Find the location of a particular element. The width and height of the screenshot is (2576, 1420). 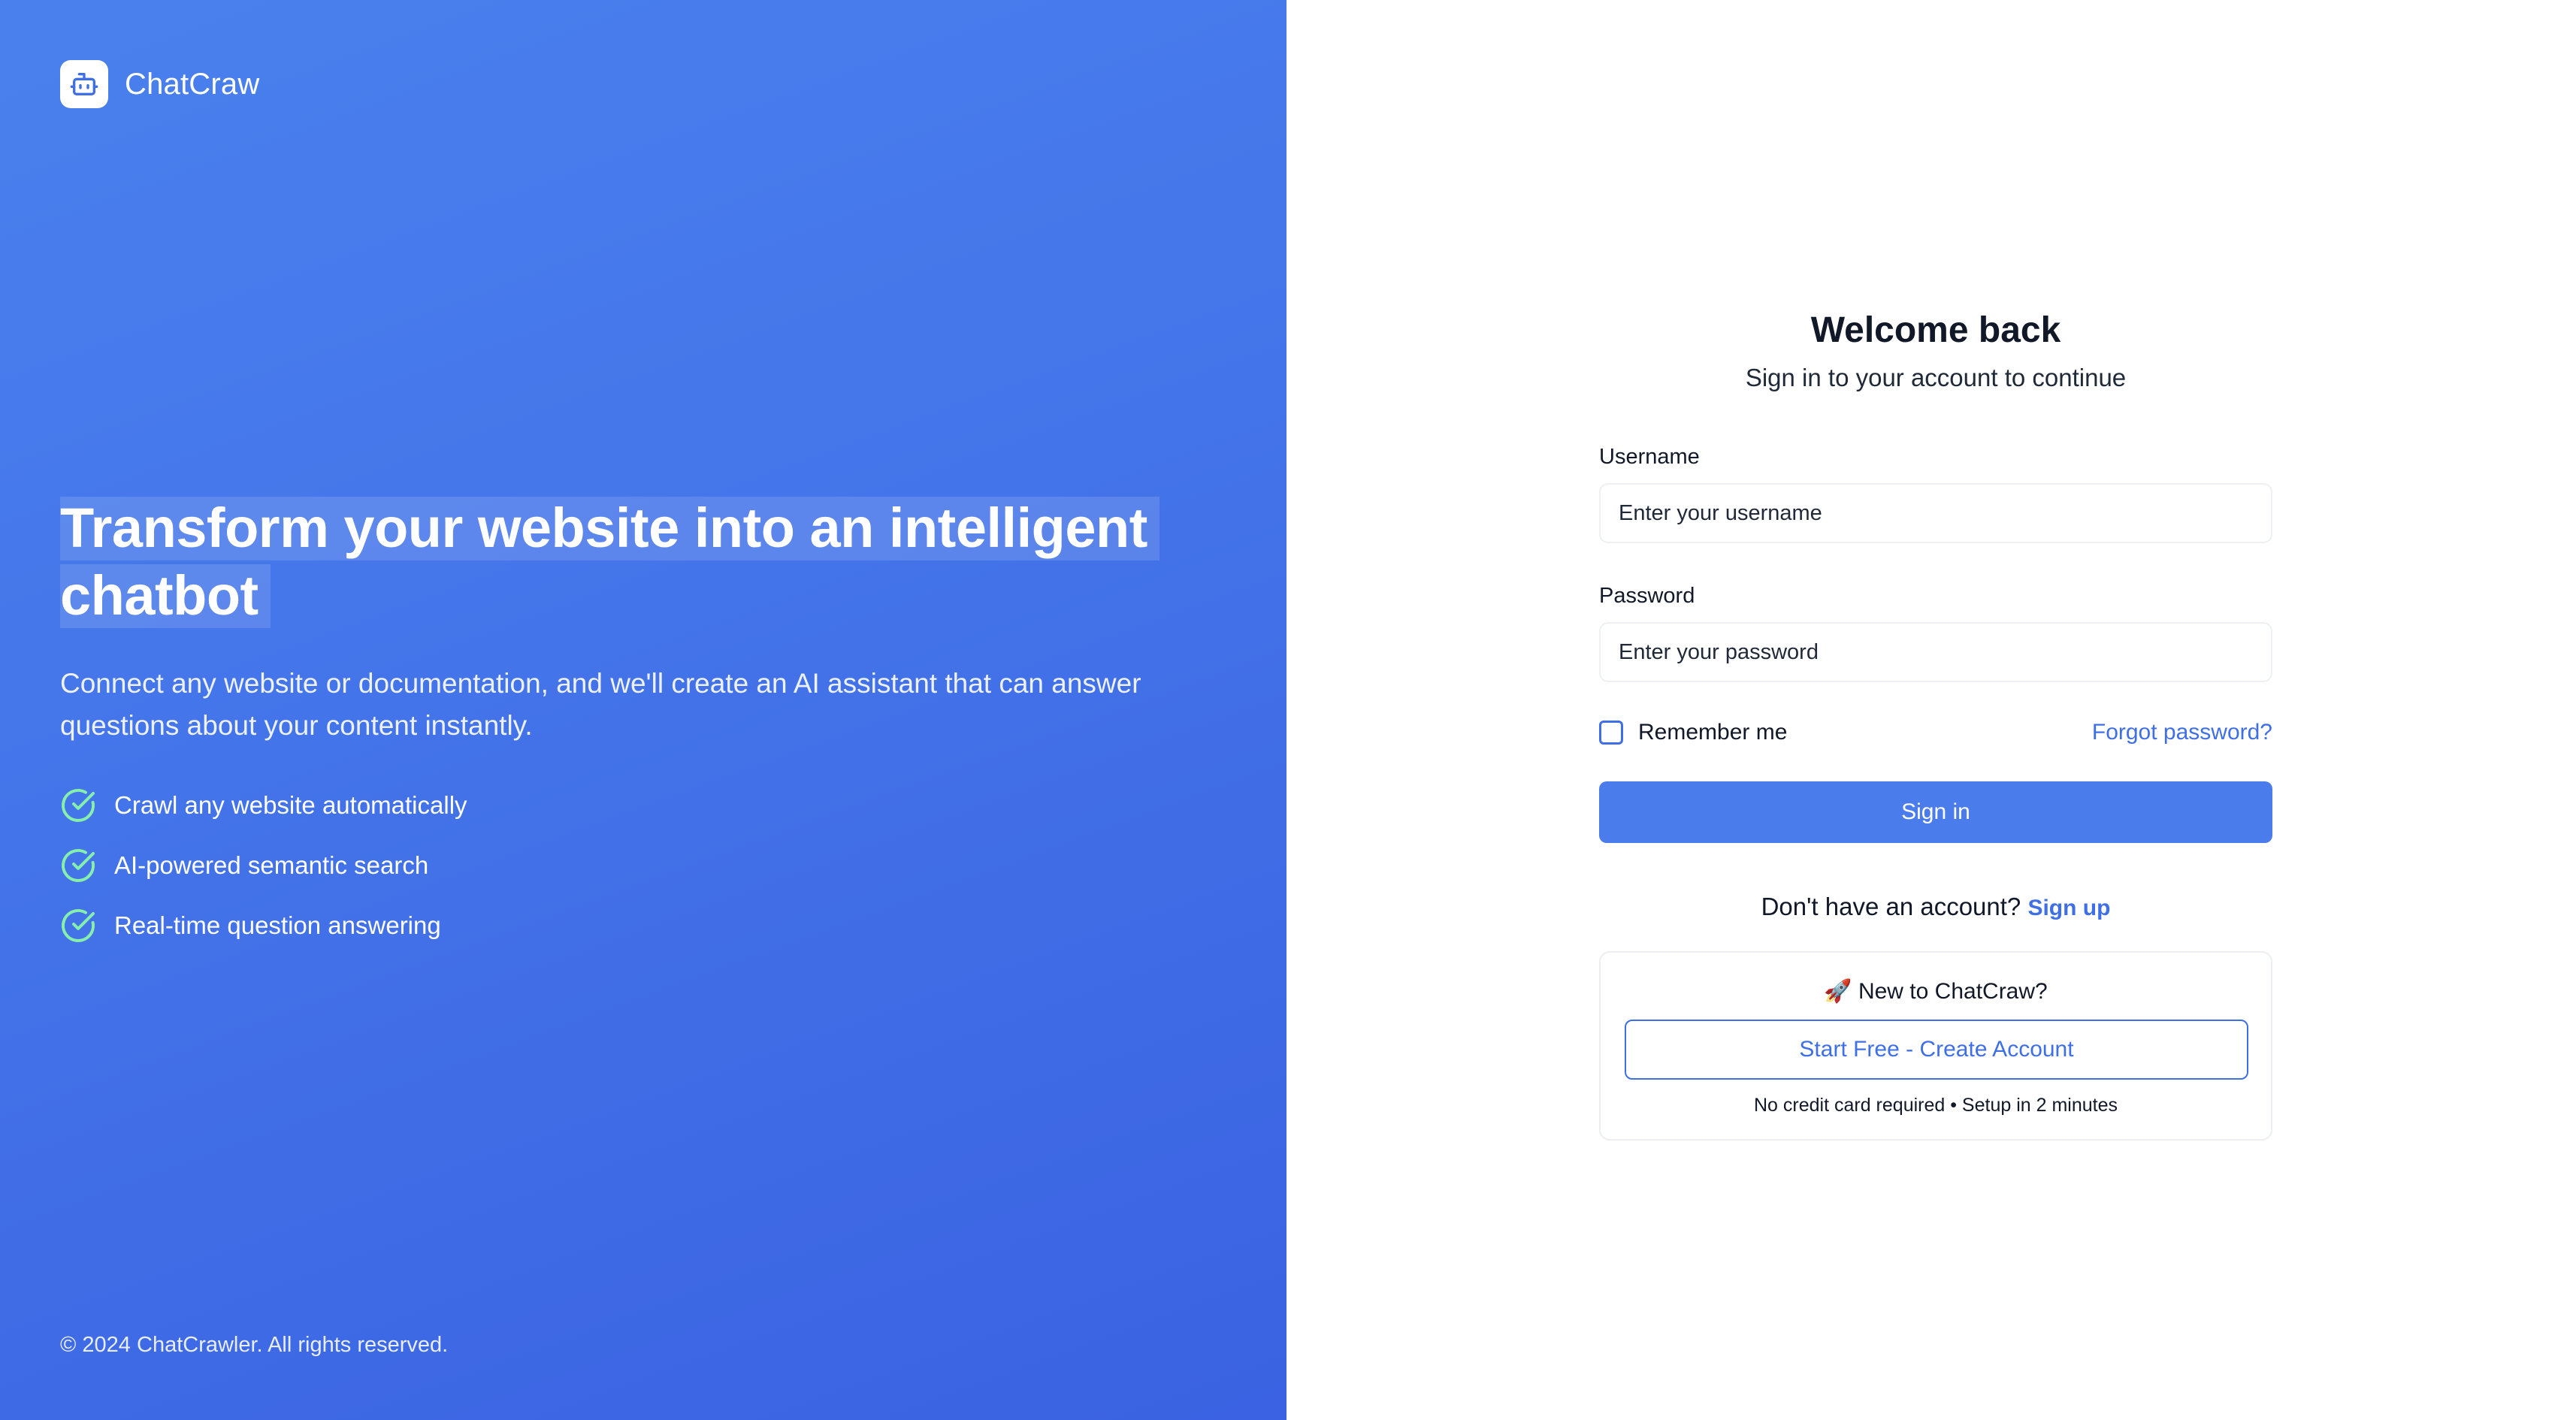

password-label: Password is located at coordinates (1647, 596).